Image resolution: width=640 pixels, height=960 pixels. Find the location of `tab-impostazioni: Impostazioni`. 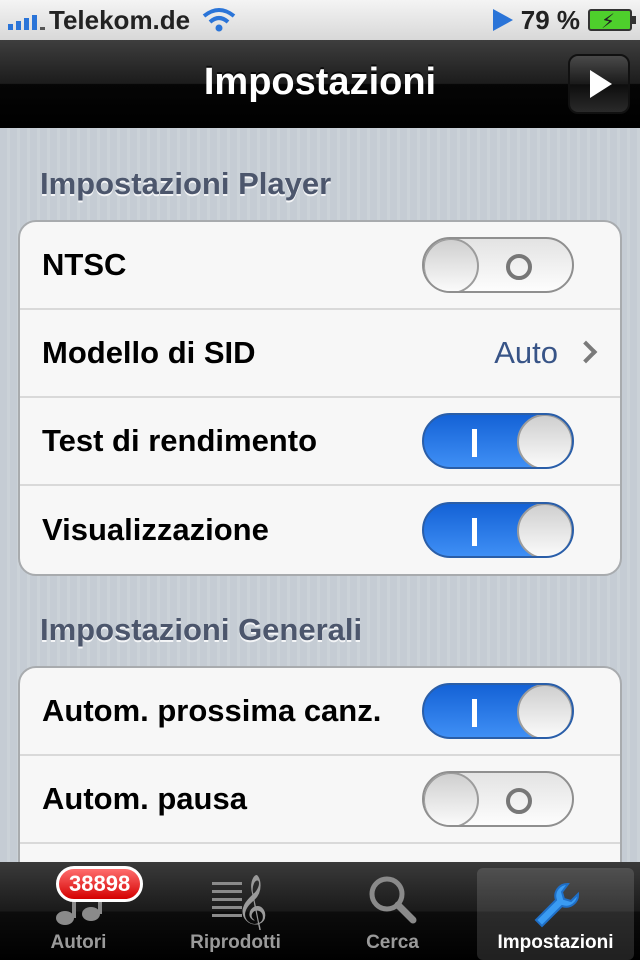

tab-impostazioni: Impostazioni is located at coordinates (555, 914).